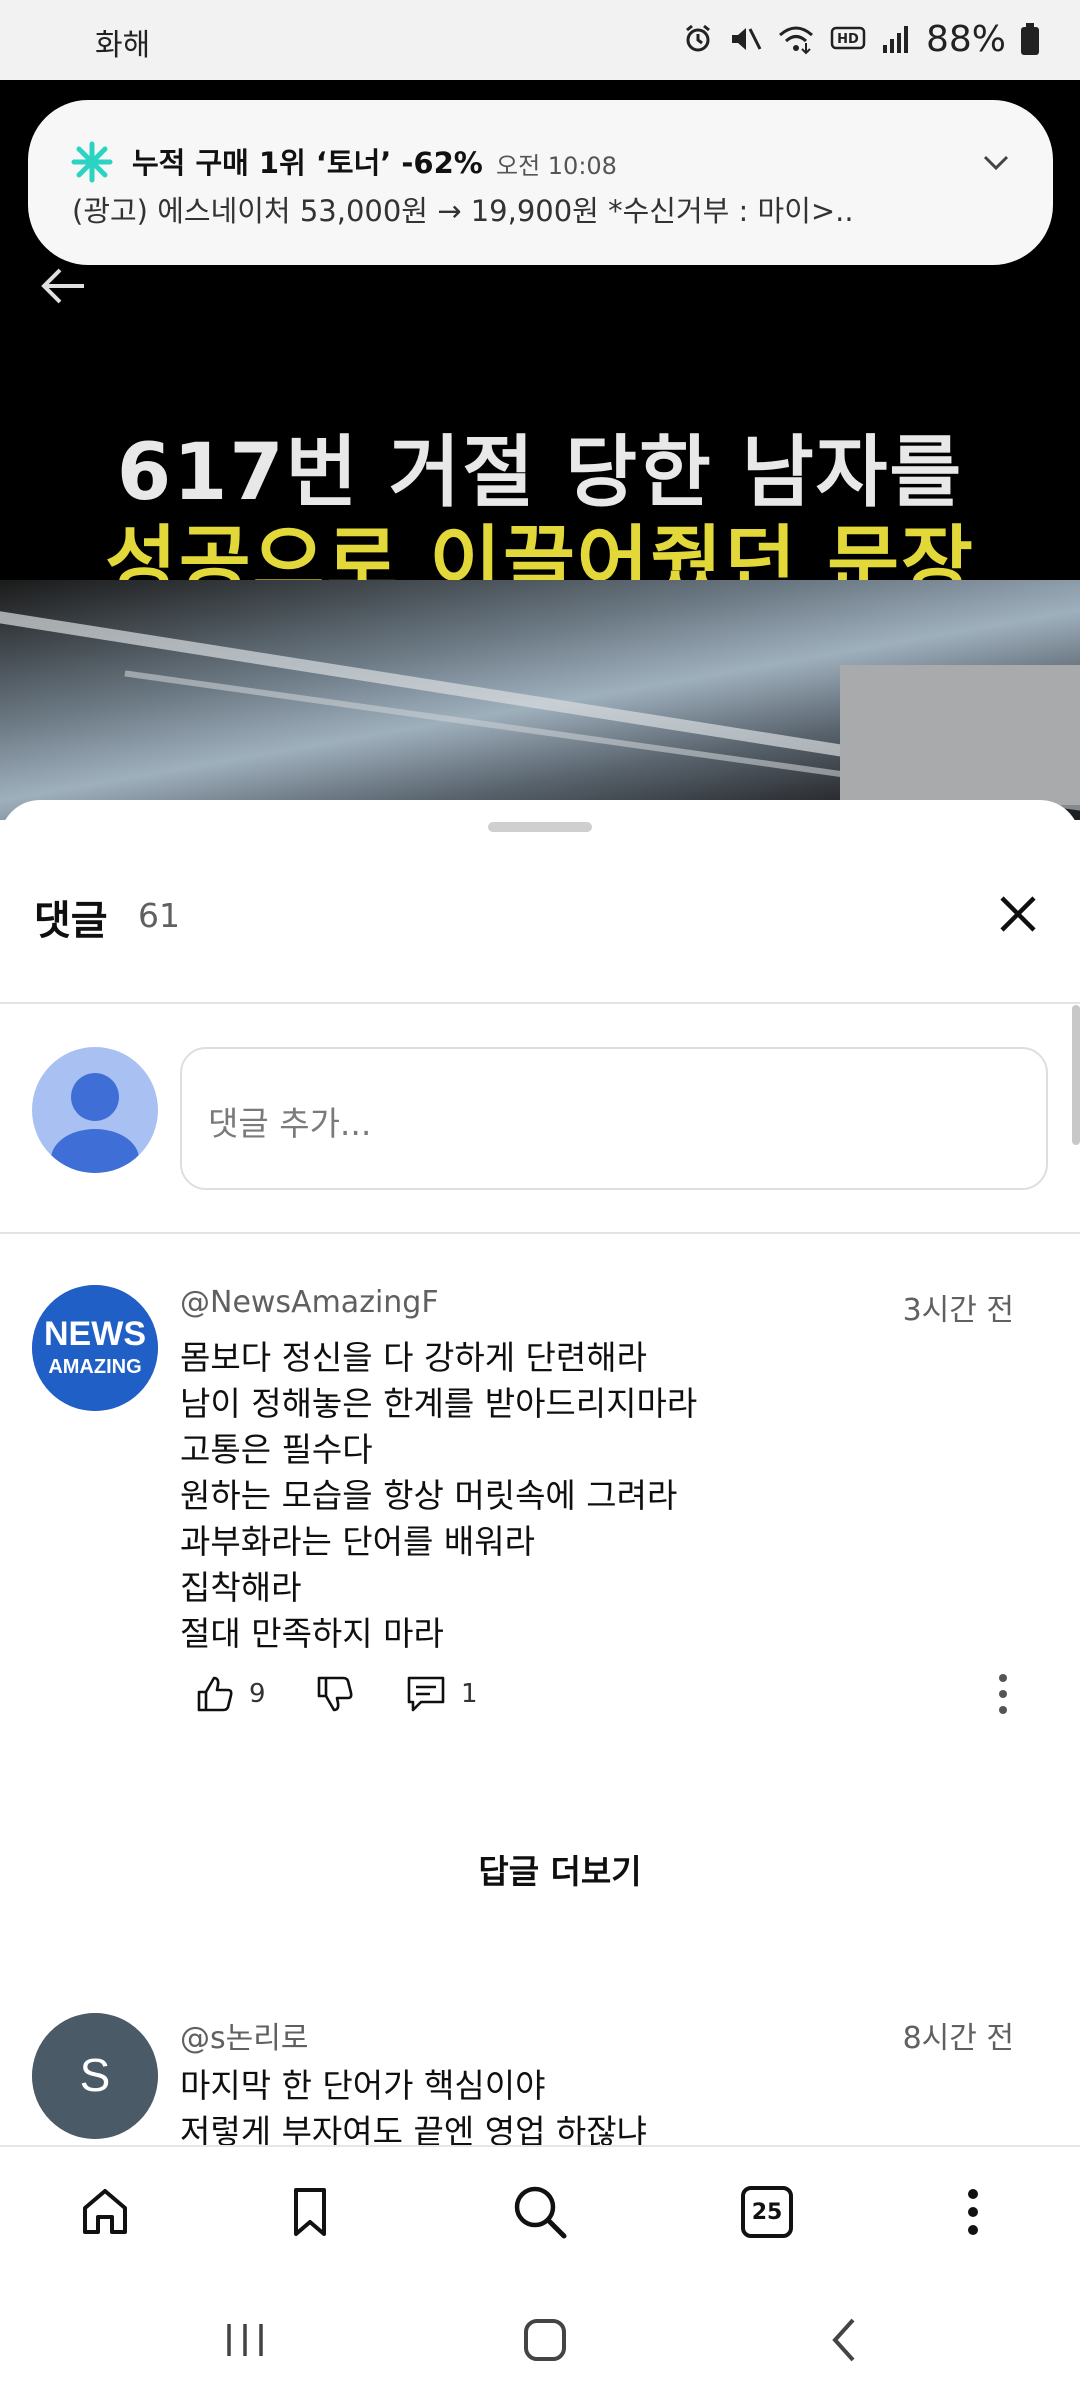  Describe the element at coordinates (276, 1449) in the screenshot. I see `comment-line: 고통은 필수다` at that location.